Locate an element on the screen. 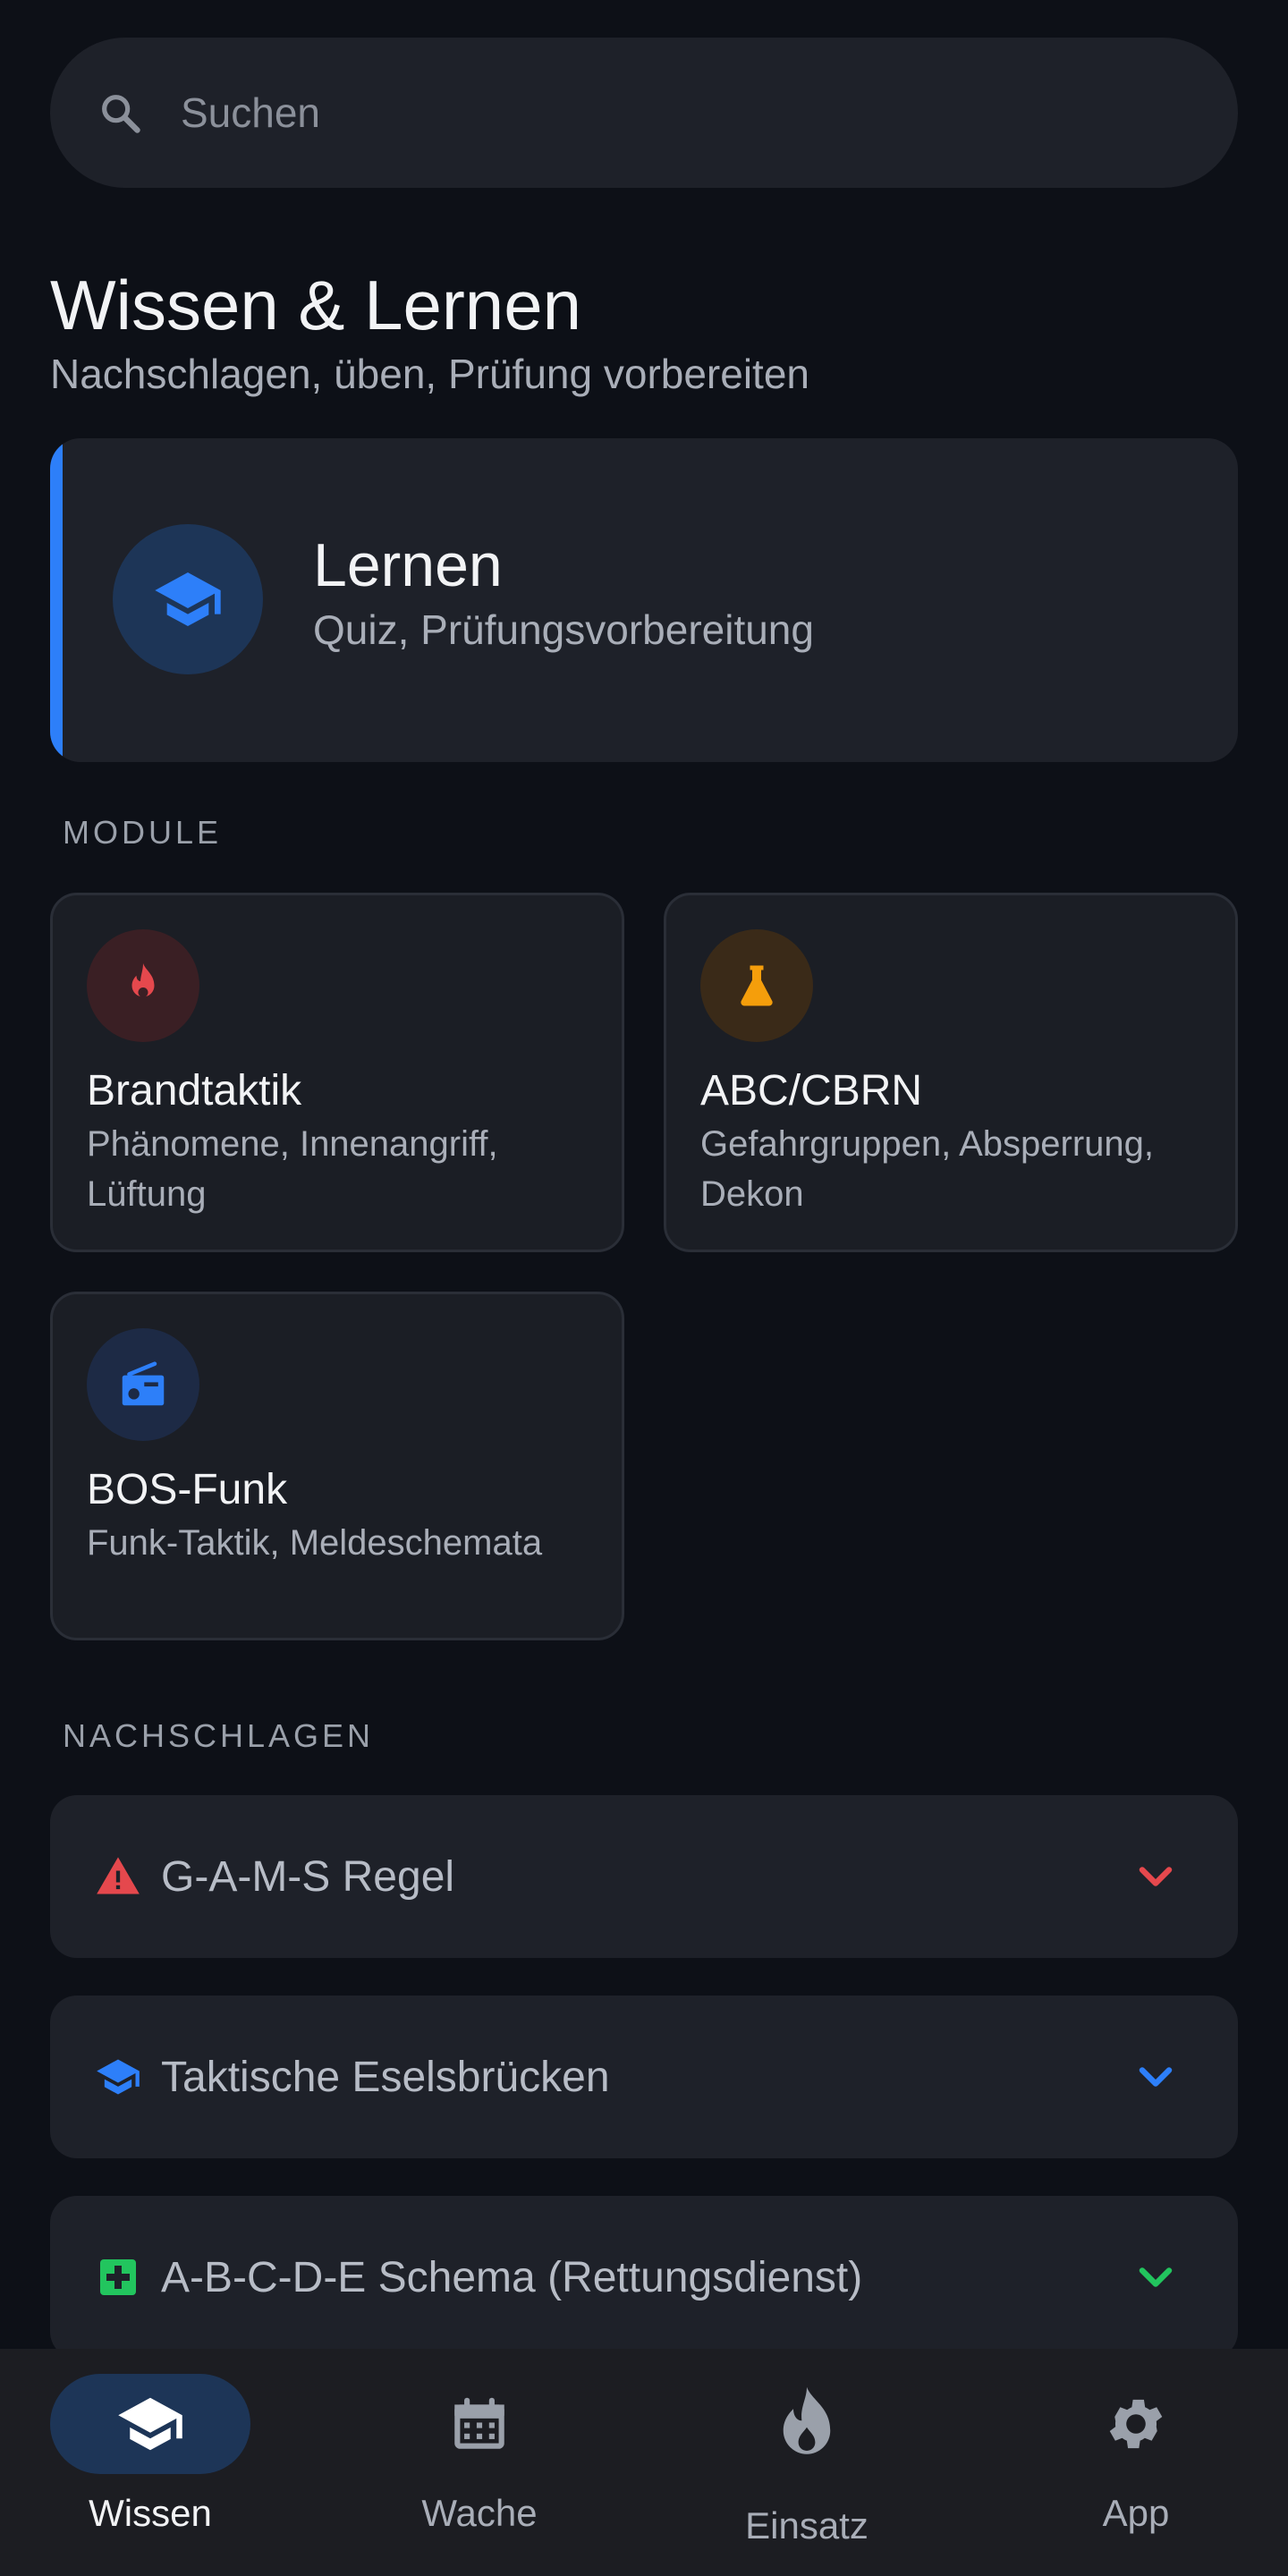  module-title: ABC/CBRN is located at coordinates (811, 1090).